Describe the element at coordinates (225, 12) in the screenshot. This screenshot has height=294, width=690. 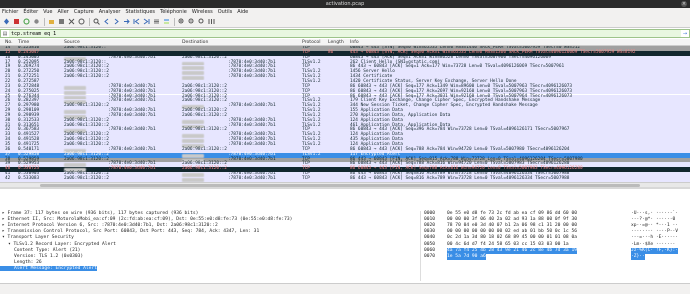
I see `menu-item: Outils` at that location.